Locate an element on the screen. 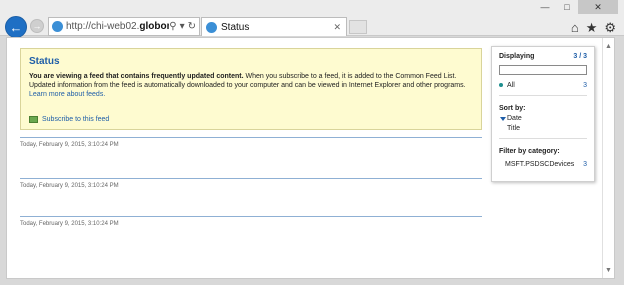  window-controls: — □ ✕ is located at coordinates (576, 7).